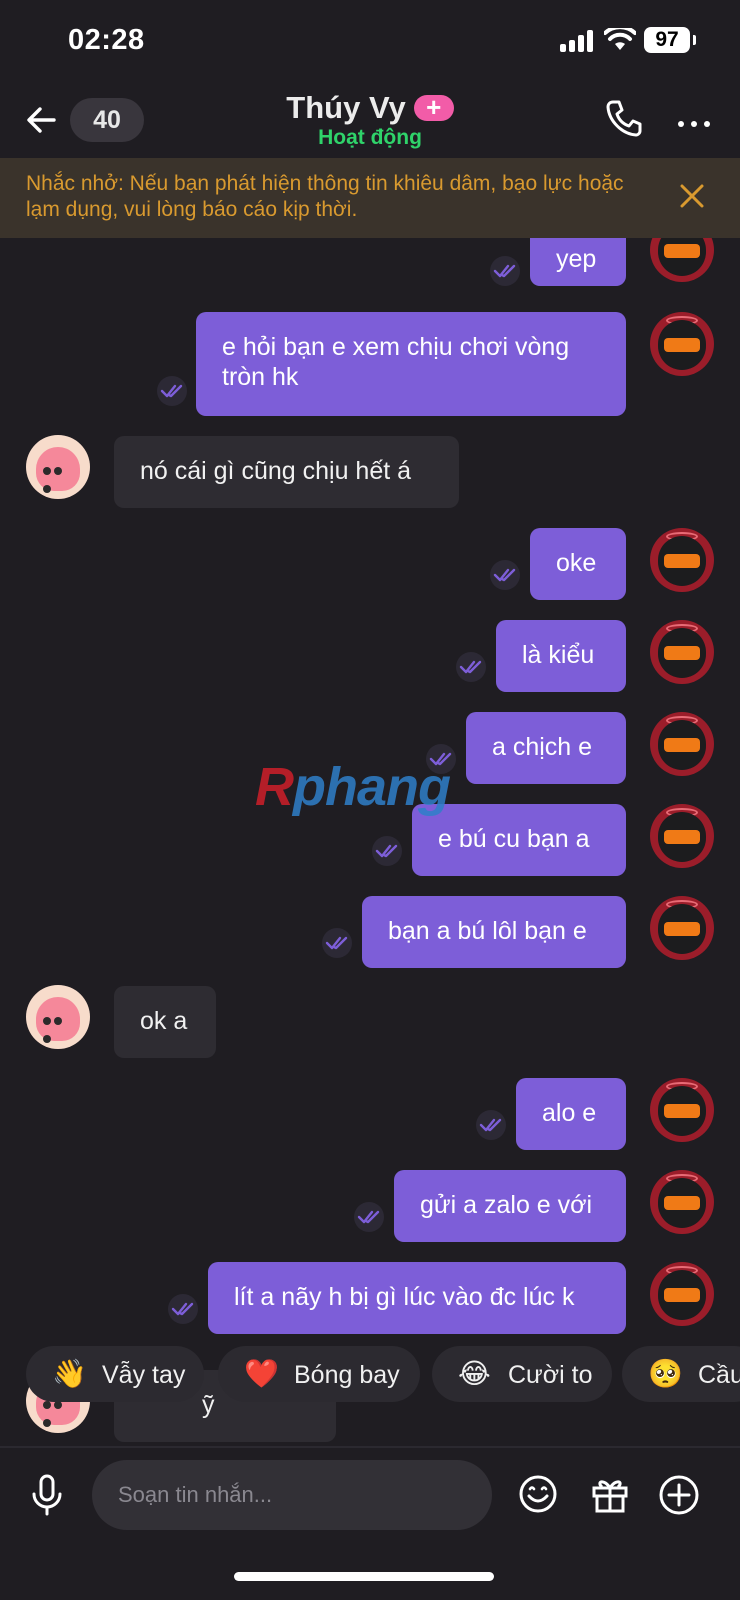  I want to click on reaction-laugh-button: 😂 Cười to, so click(522, 1374).